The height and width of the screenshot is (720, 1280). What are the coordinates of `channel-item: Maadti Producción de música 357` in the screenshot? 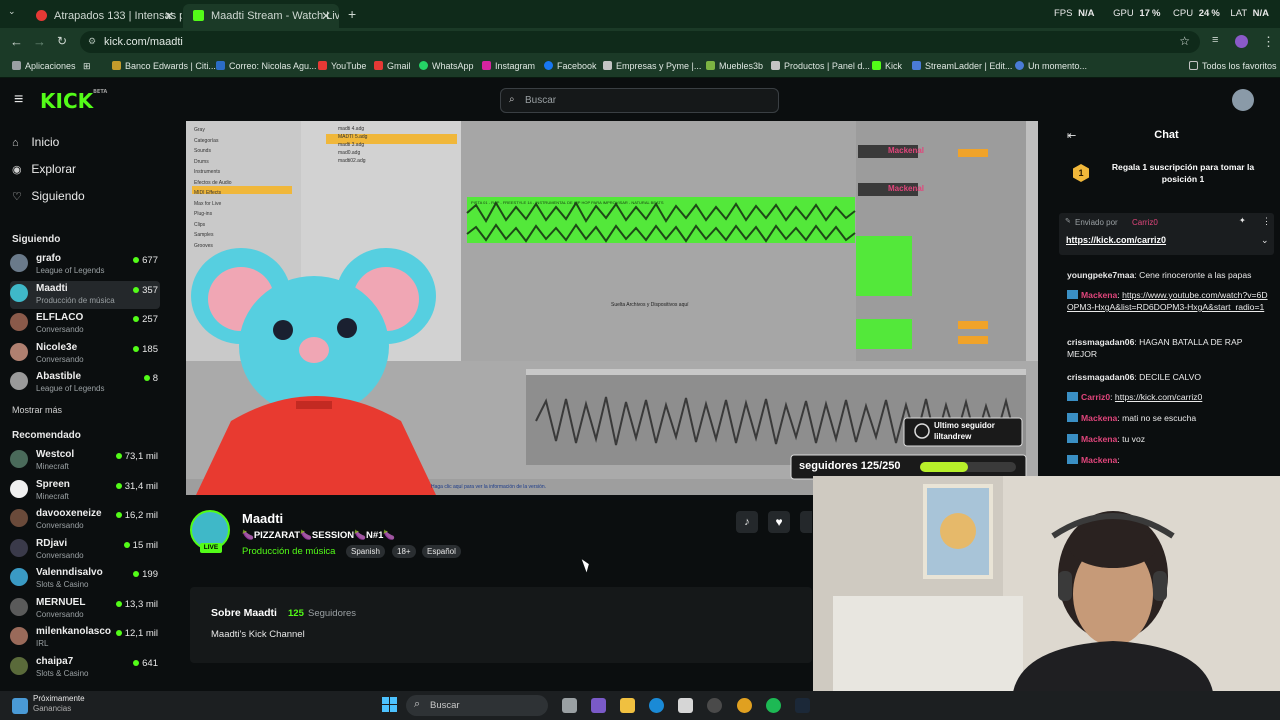 It's located at (85, 294).